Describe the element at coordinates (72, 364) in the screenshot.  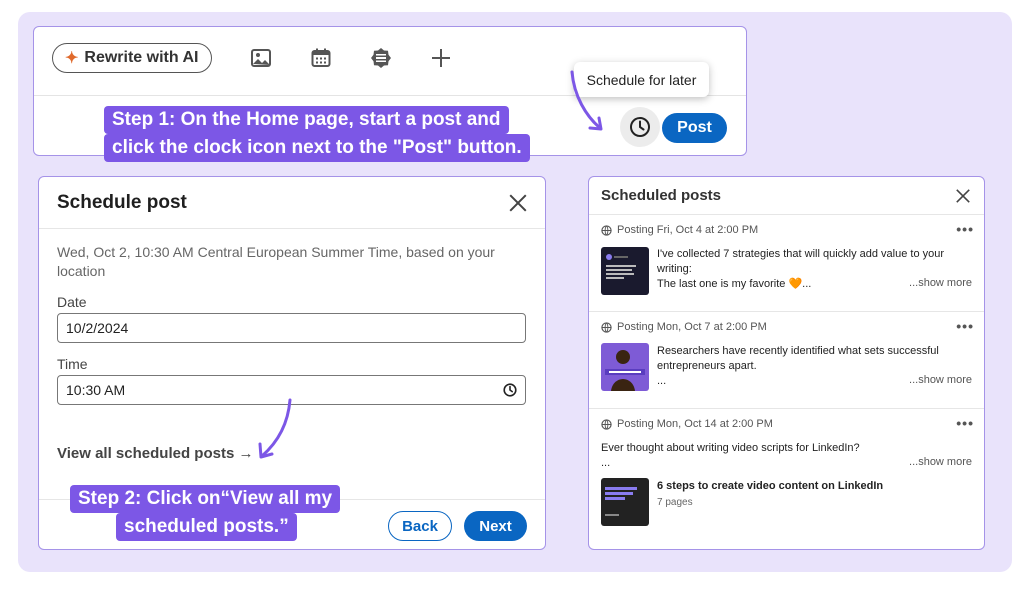
I see `time-label: Time` at that location.